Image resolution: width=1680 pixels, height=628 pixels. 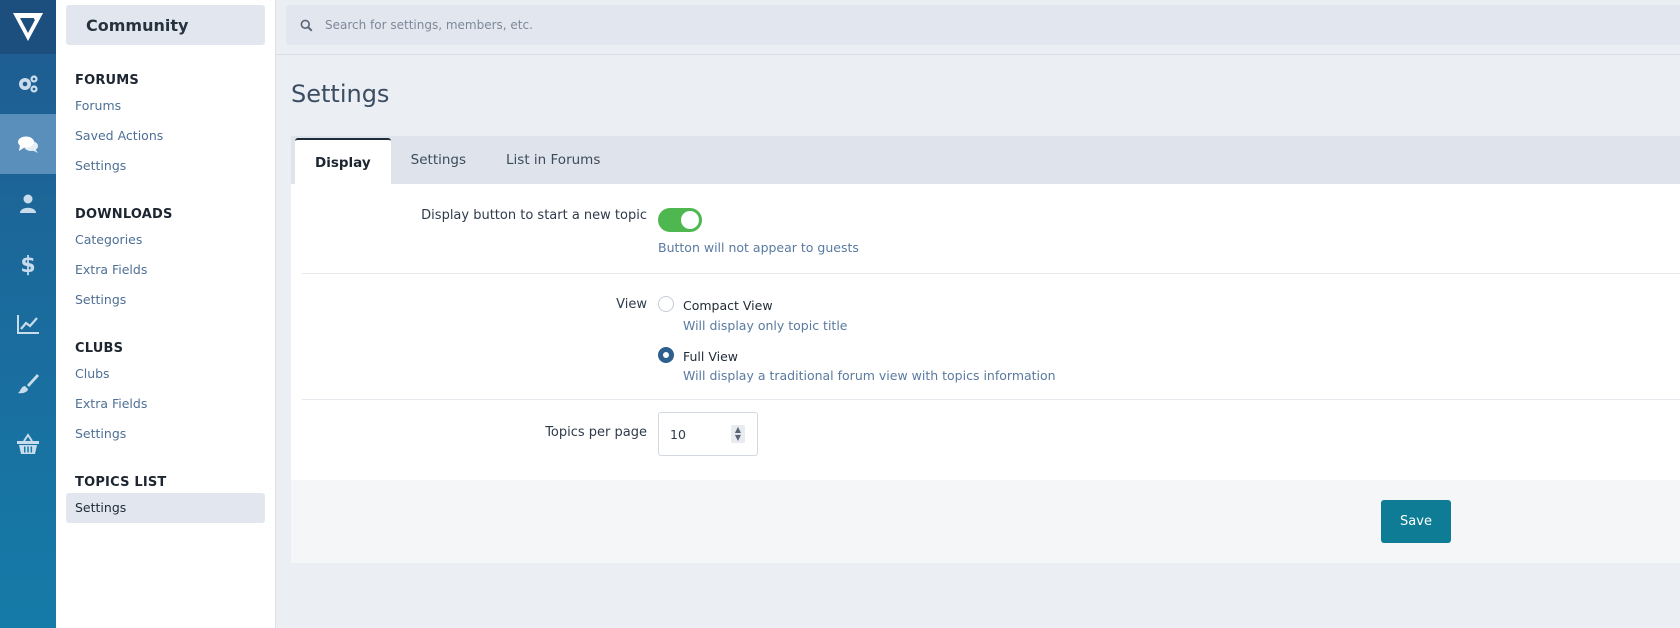 I want to click on chart-line-icon, so click(x=28, y=324).